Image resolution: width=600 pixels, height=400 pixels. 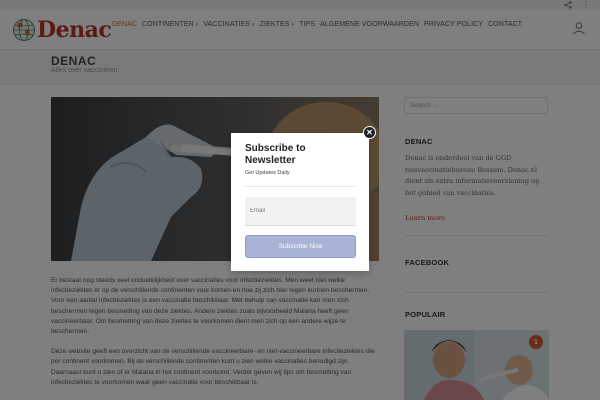 What do you see at coordinates (300, 186) in the screenshot?
I see `modal-divider` at bounding box center [300, 186].